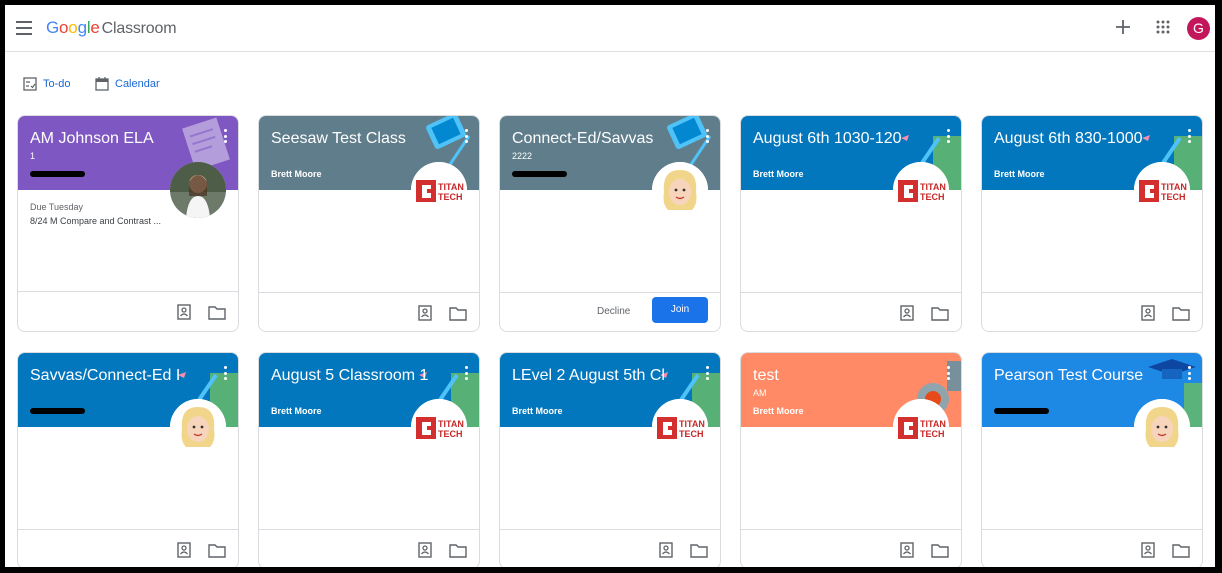  Describe the element at coordinates (1163, 27) in the screenshot. I see `apps-grid-icon` at that location.